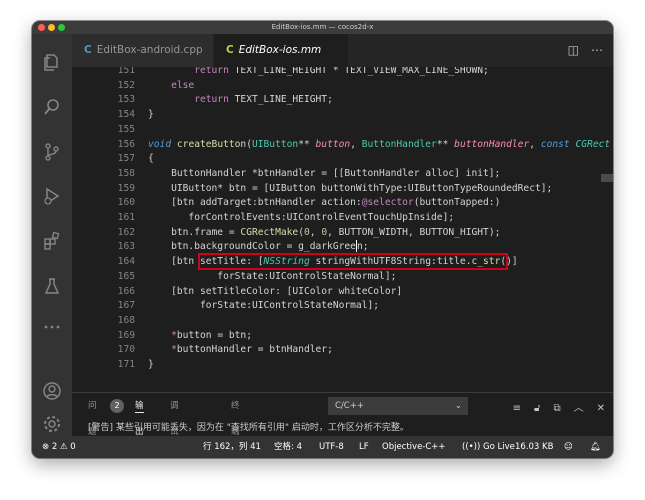  What do you see at coordinates (51, 27) in the screenshot?
I see `minimize-window-button` at bounding box center [51, 27].